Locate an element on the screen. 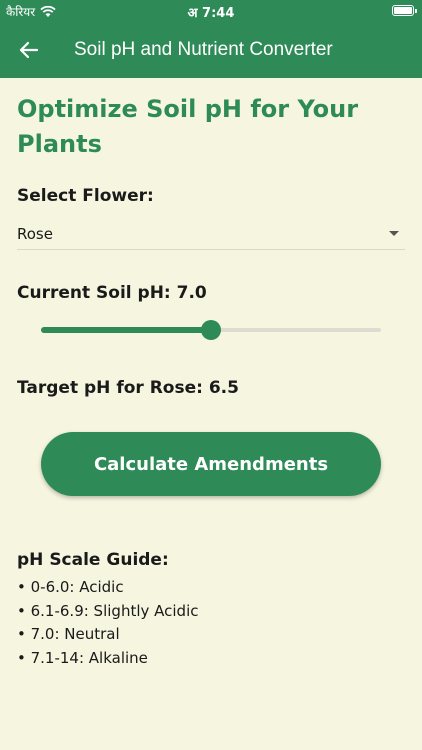  back-button is located at coordinates (29, 50).